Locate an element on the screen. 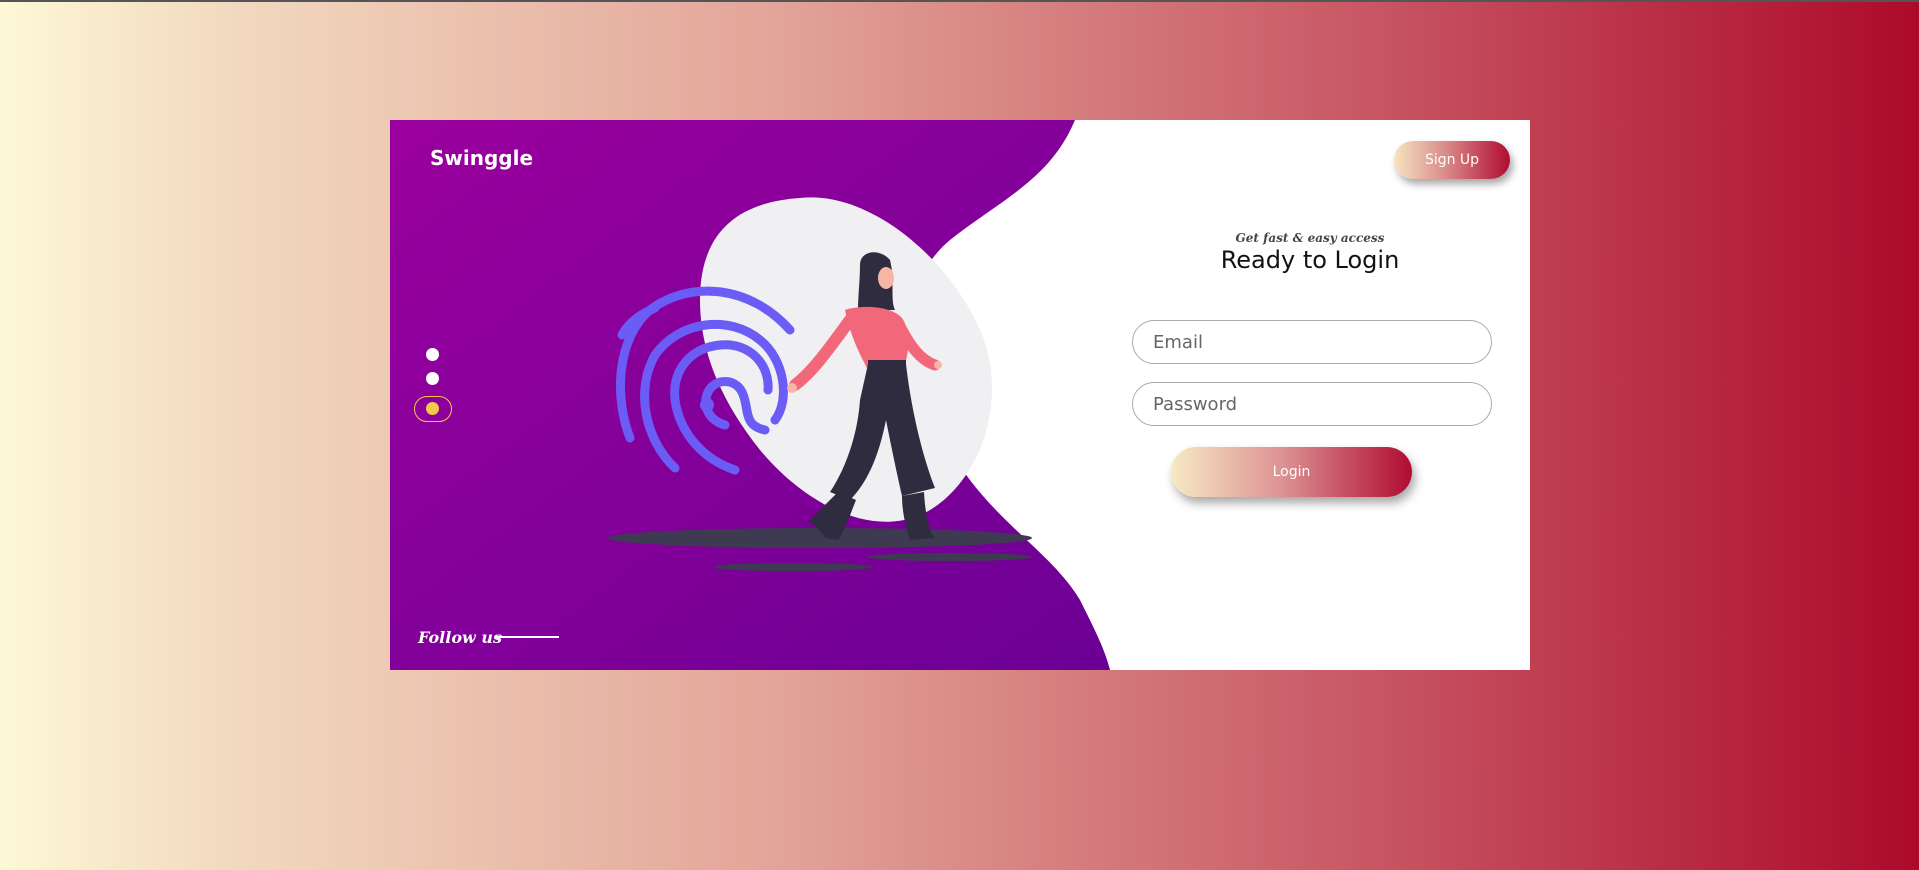  login-title: Ready to Login is located at coordinates (1310, 260).